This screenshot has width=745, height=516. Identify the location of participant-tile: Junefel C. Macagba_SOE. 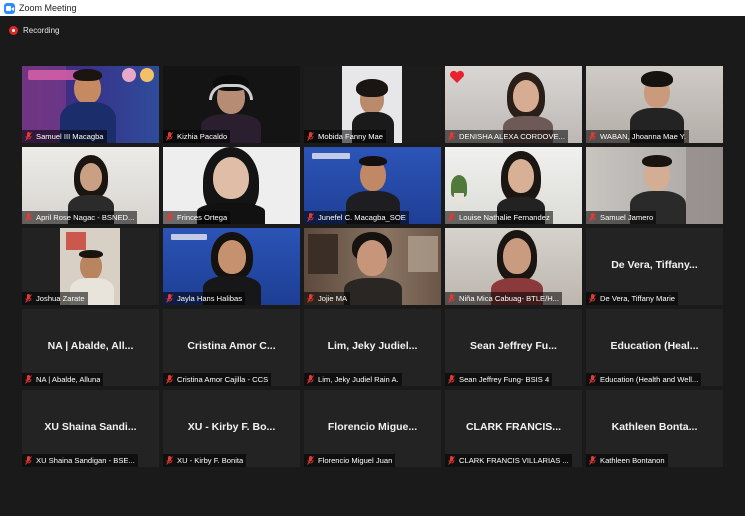
(372, 185).